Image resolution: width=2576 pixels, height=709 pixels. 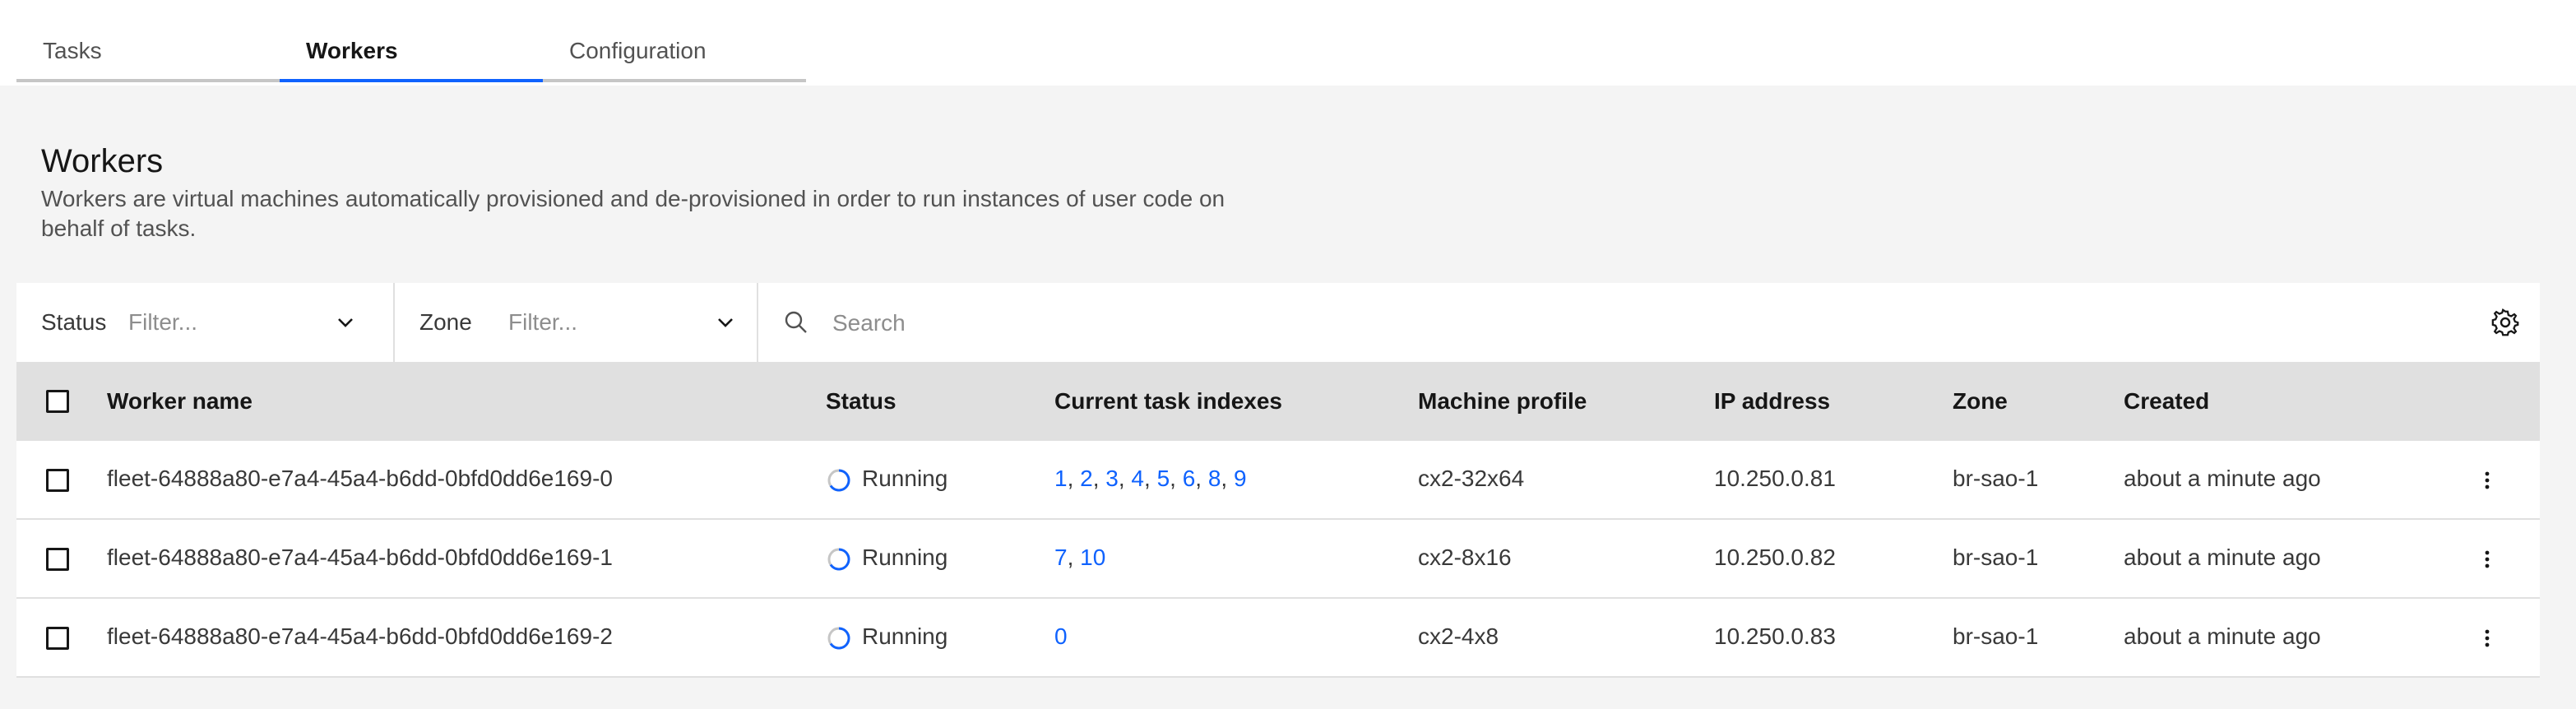 What do you see at coordinates (1775, 479) in the screenshot?
I see `ip-address: 10.250.0.81` at bounding box center [1775, 479].